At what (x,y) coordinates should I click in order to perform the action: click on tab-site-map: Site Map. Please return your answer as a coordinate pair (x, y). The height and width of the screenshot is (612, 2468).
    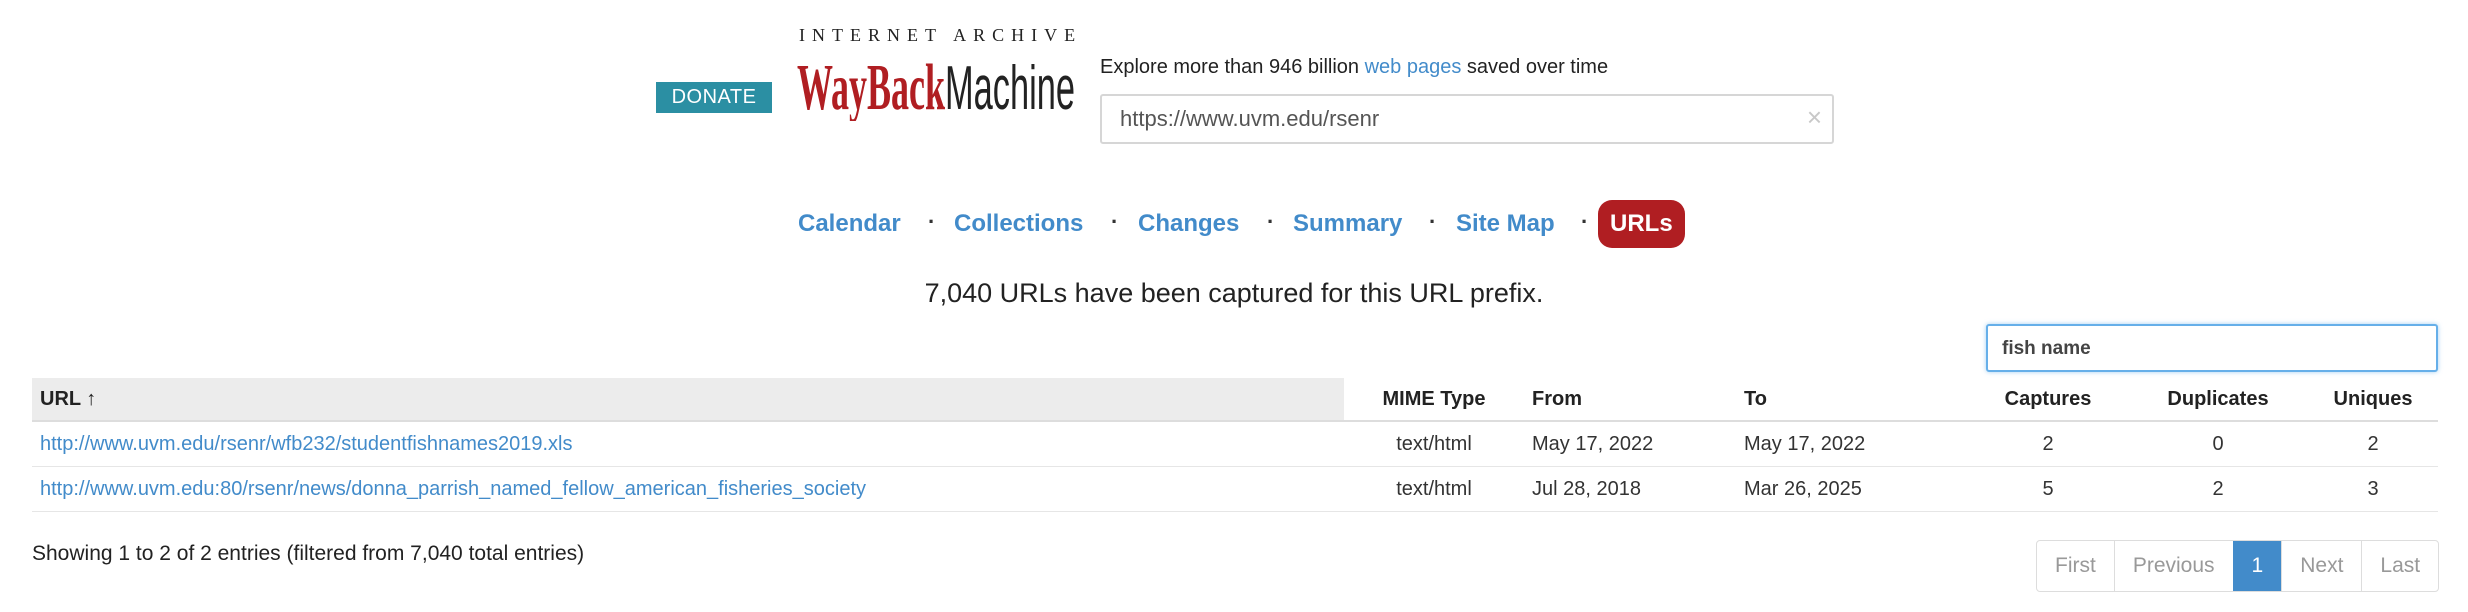
    Looking at the image, I should click on (1505, 224).